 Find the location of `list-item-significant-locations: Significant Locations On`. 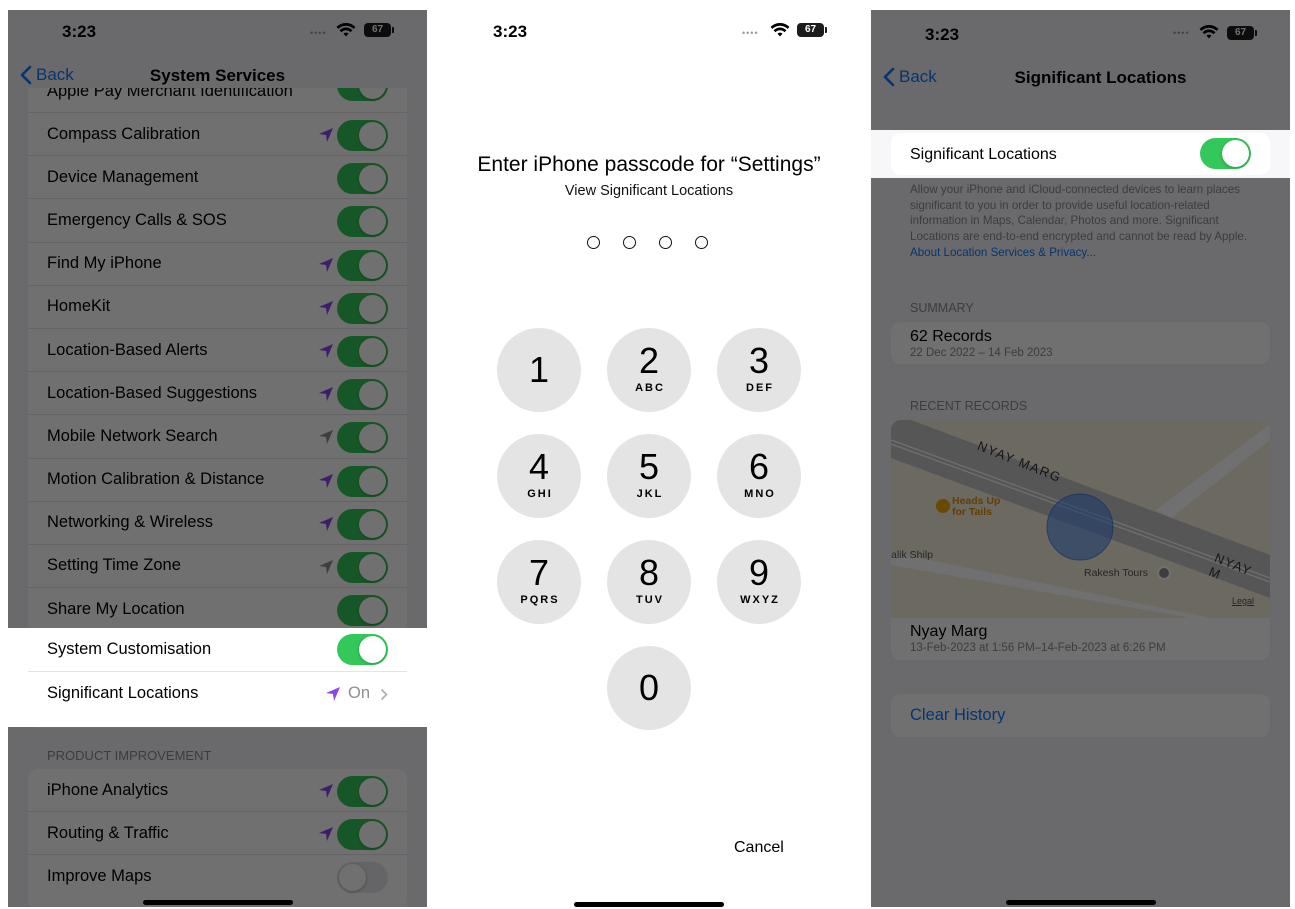

list-item-significant-locations: Significant Locations On is located at coordinates (217, 694).